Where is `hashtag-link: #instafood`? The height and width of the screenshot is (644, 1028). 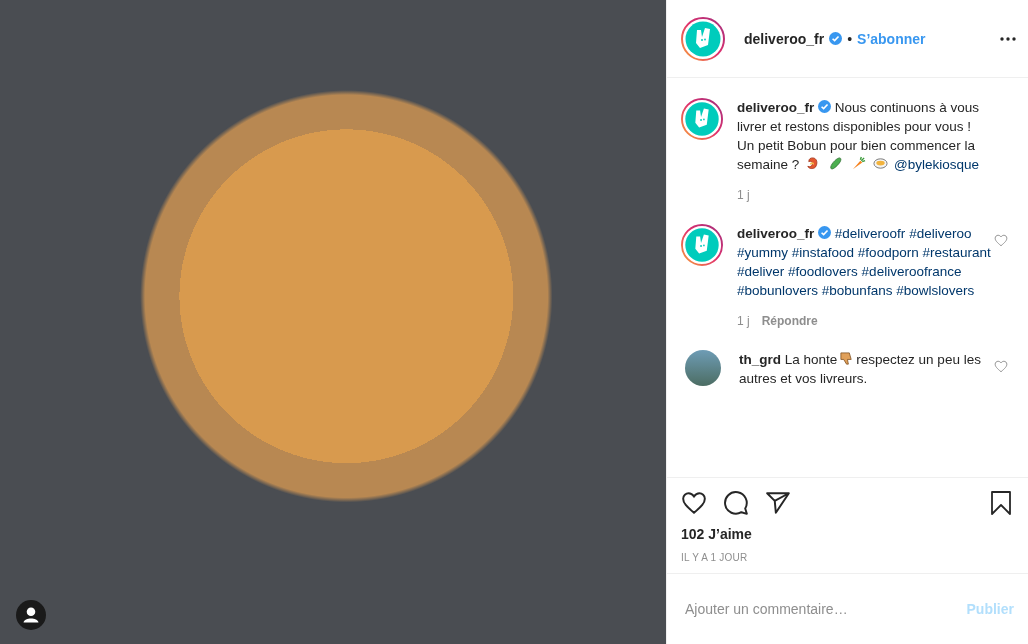
hashtag-link: #instafood is located at coordinates (823, 252).